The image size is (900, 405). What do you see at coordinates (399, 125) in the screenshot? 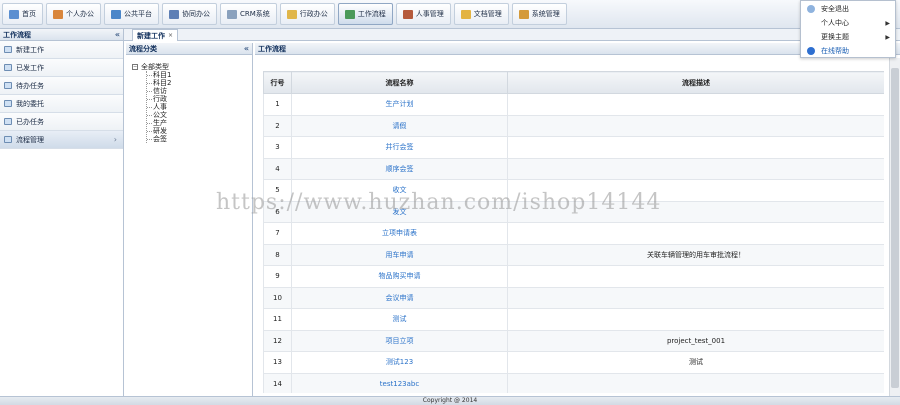
I see `workflow-name-link: 请假` at bounding box center [399, 125].